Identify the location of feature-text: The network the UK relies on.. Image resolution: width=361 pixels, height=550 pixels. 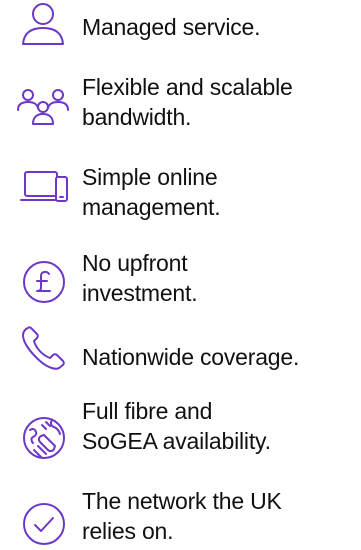
(182, 516).